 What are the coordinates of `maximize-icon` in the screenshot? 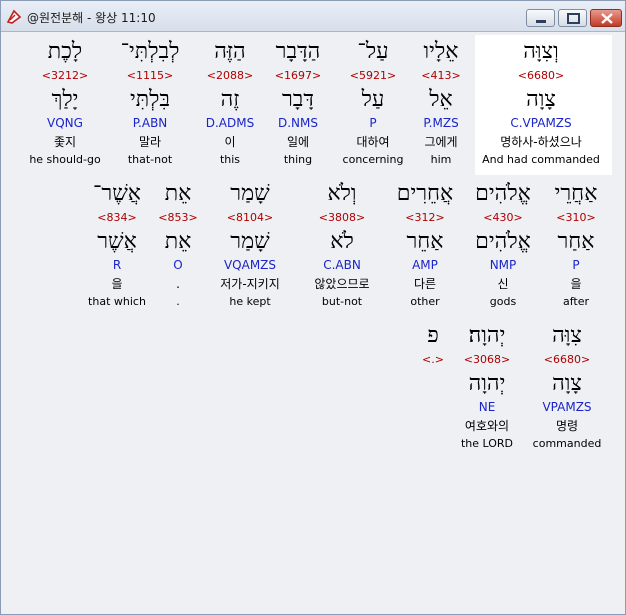 It's located at (573, 18).